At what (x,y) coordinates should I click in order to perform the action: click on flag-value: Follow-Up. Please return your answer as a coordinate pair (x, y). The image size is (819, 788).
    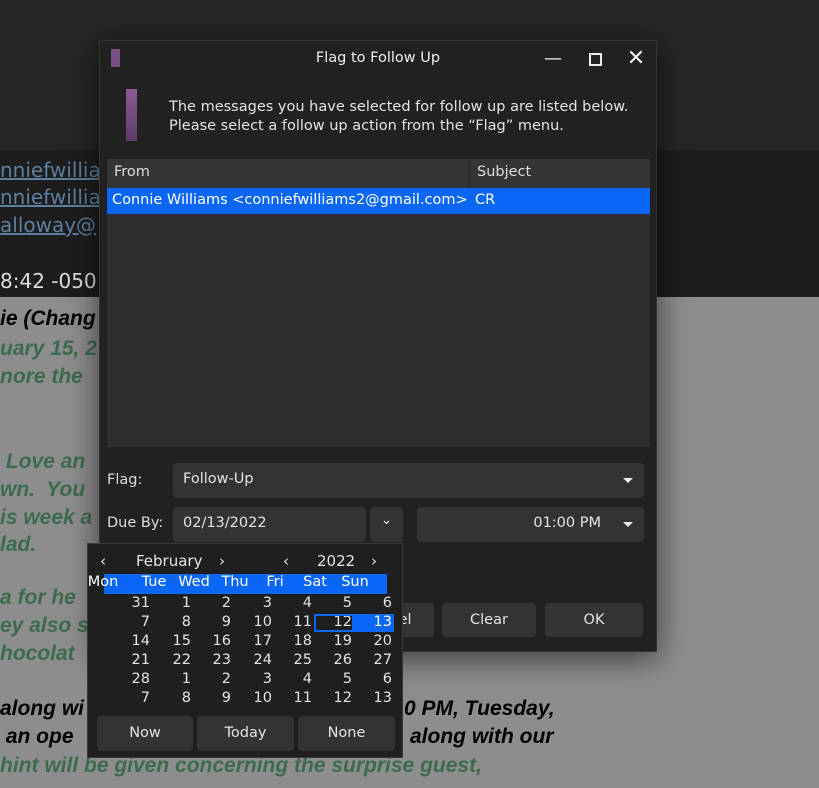
    Looking at the image, I should click on (218, 479).